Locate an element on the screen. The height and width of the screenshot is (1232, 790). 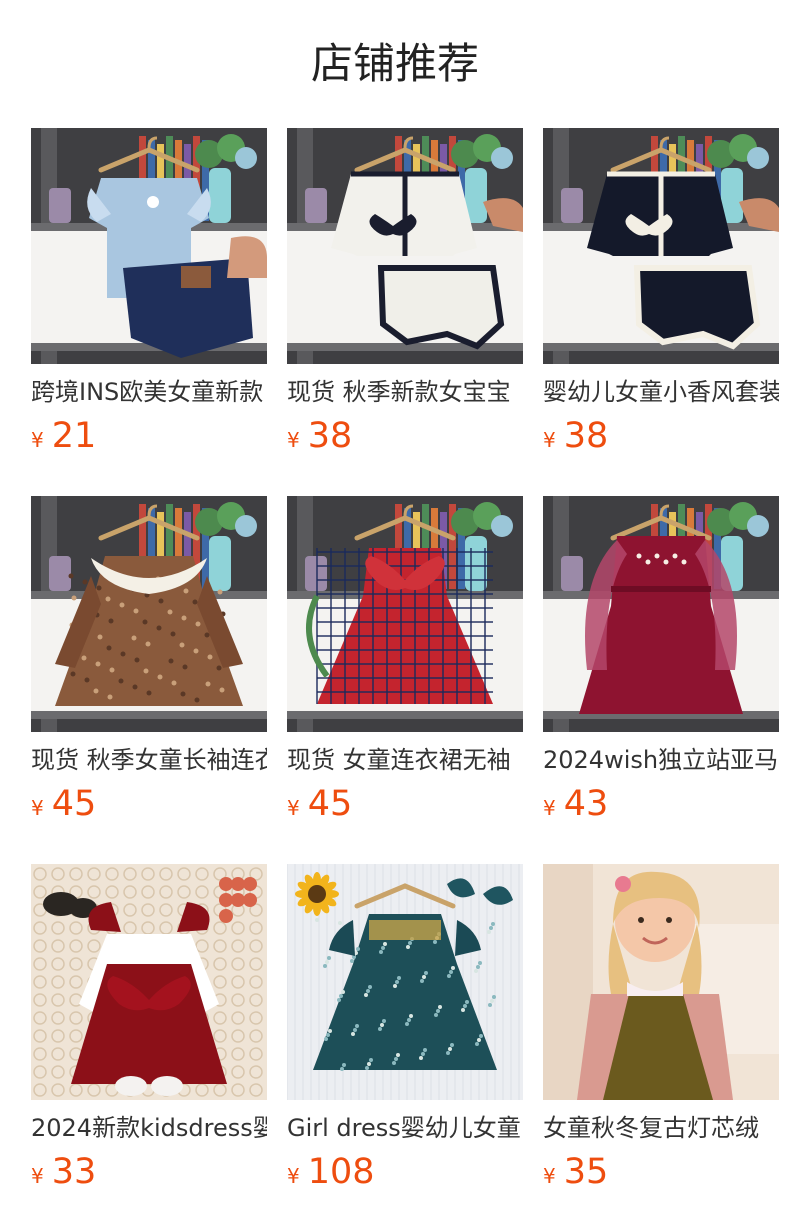
price-amount: 43 is located at coordinates (586, 804).